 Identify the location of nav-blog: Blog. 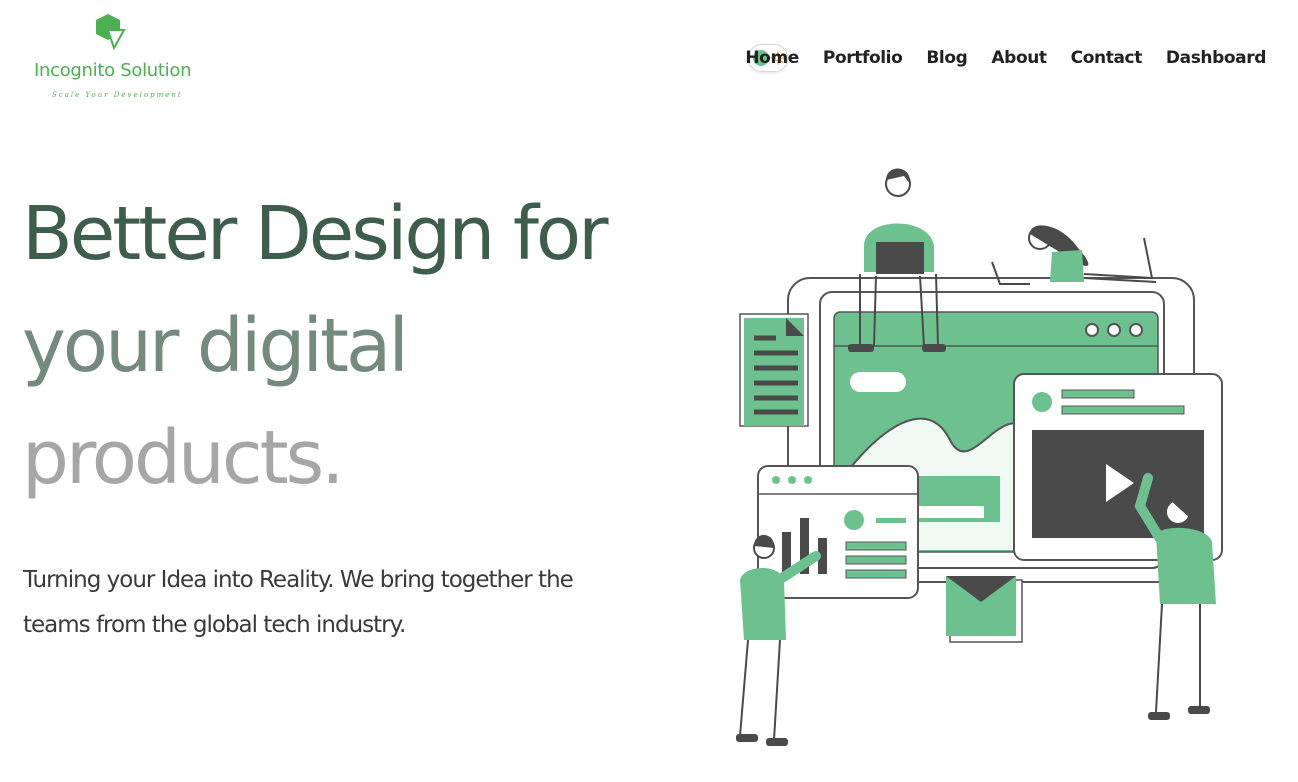
(946, 58).